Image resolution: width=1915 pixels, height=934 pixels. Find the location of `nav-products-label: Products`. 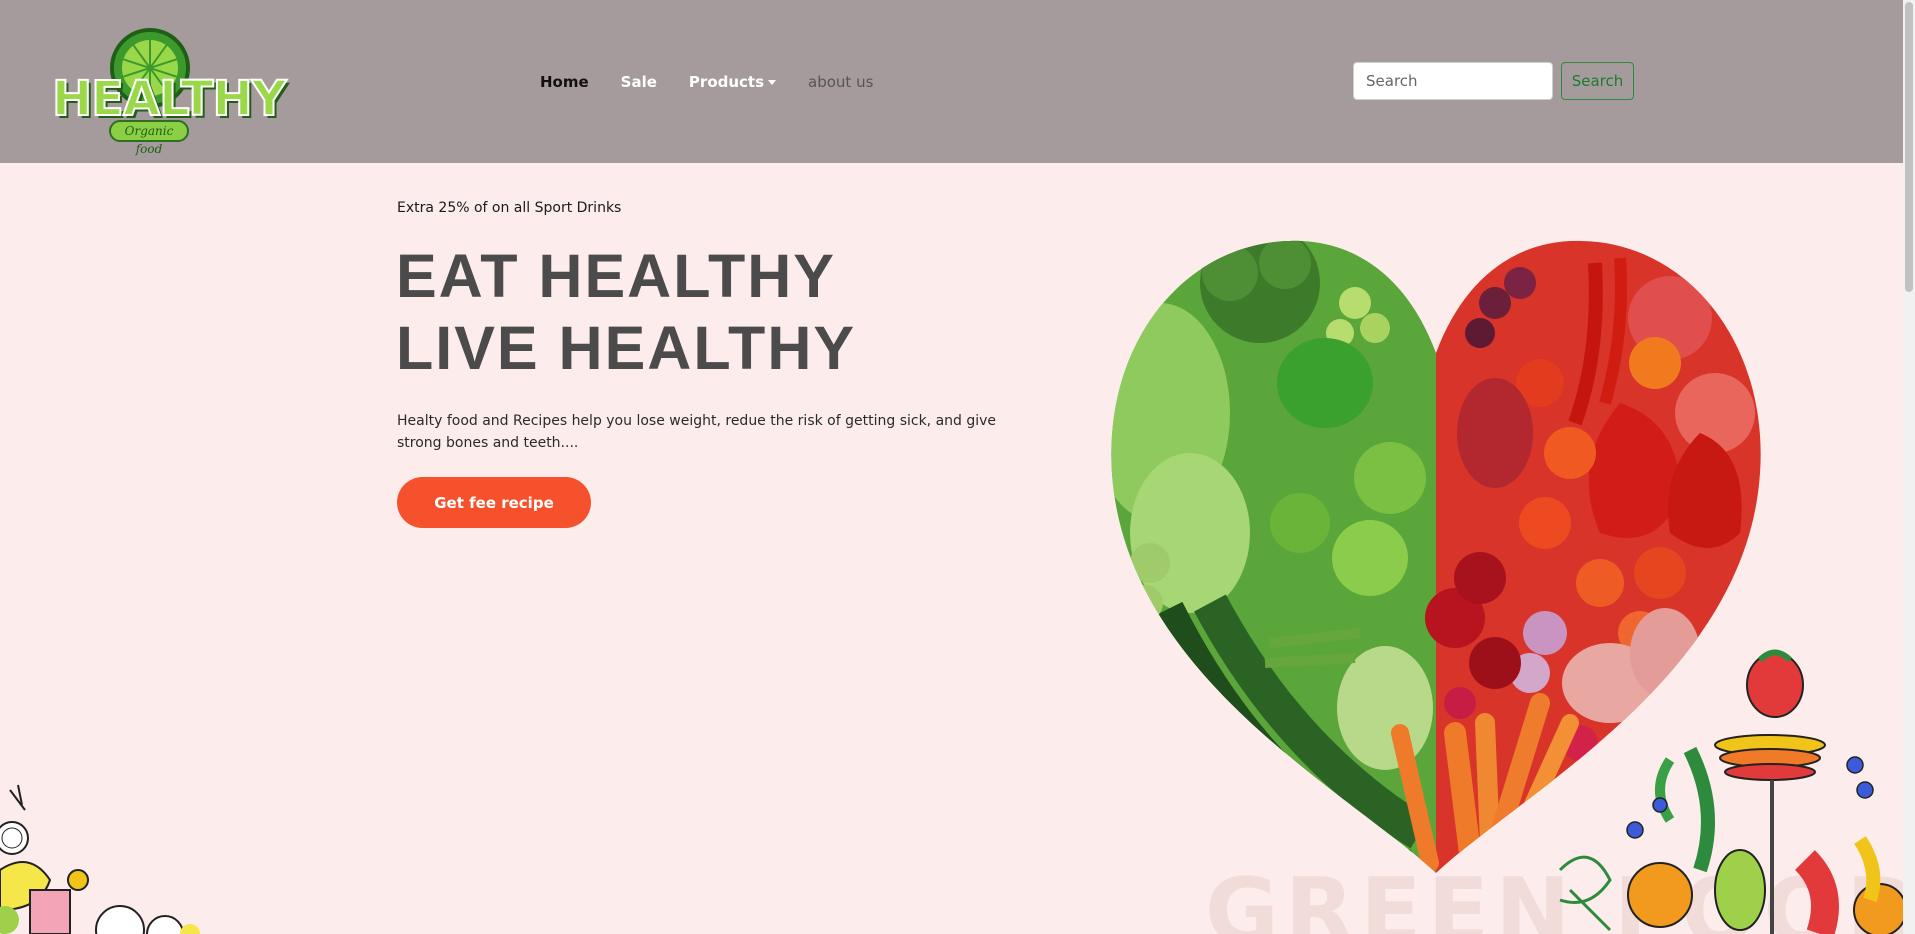

nav-products-label: Products is located at coordinates (726, 82).